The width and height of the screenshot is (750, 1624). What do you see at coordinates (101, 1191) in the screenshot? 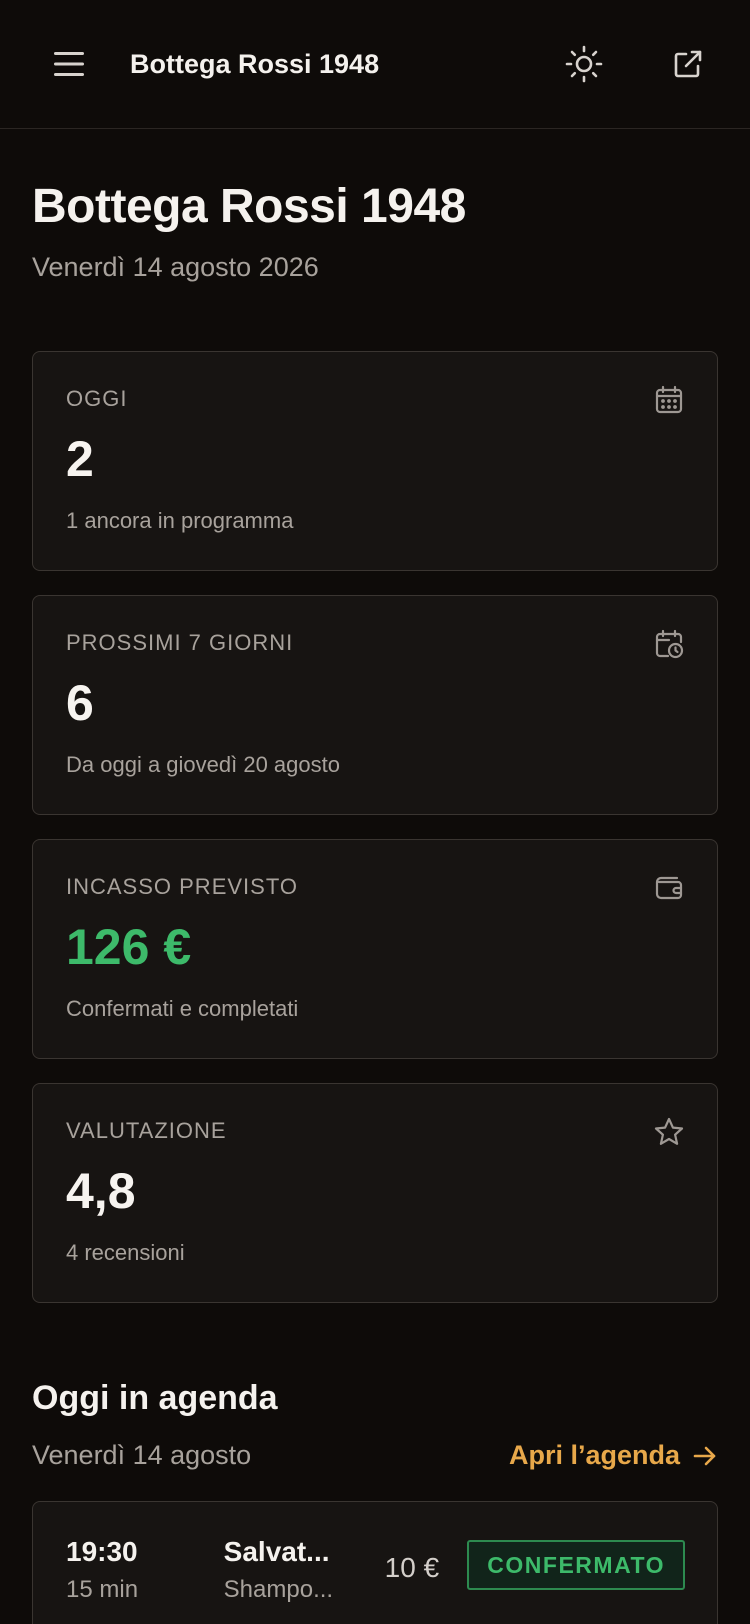
I see `stat-value: 4,8` at bounding box center [101, 1191].